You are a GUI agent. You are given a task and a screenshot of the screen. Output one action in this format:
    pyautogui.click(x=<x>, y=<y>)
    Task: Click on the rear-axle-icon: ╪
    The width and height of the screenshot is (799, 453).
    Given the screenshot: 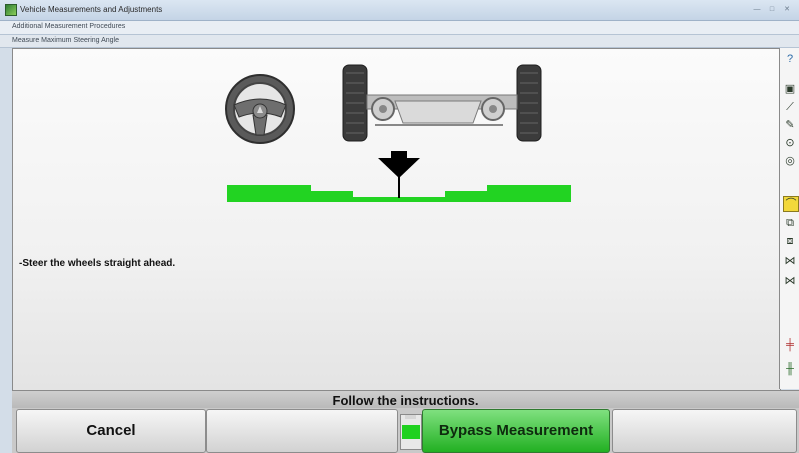 What is the action you would take?
    pyautogui.click(x=790, y=345)
    